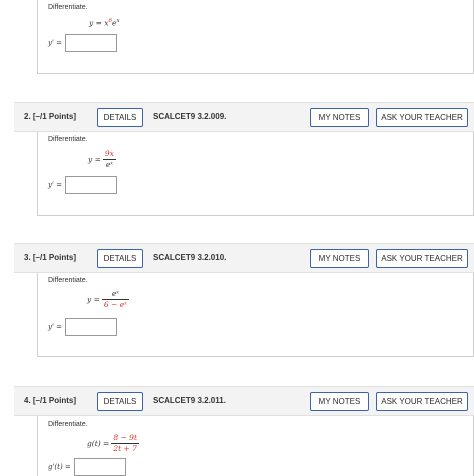 Image resolution: width=474 pixels, height=476 pixels. I want to click on denominator: 2t + 7, so click(125, 448).